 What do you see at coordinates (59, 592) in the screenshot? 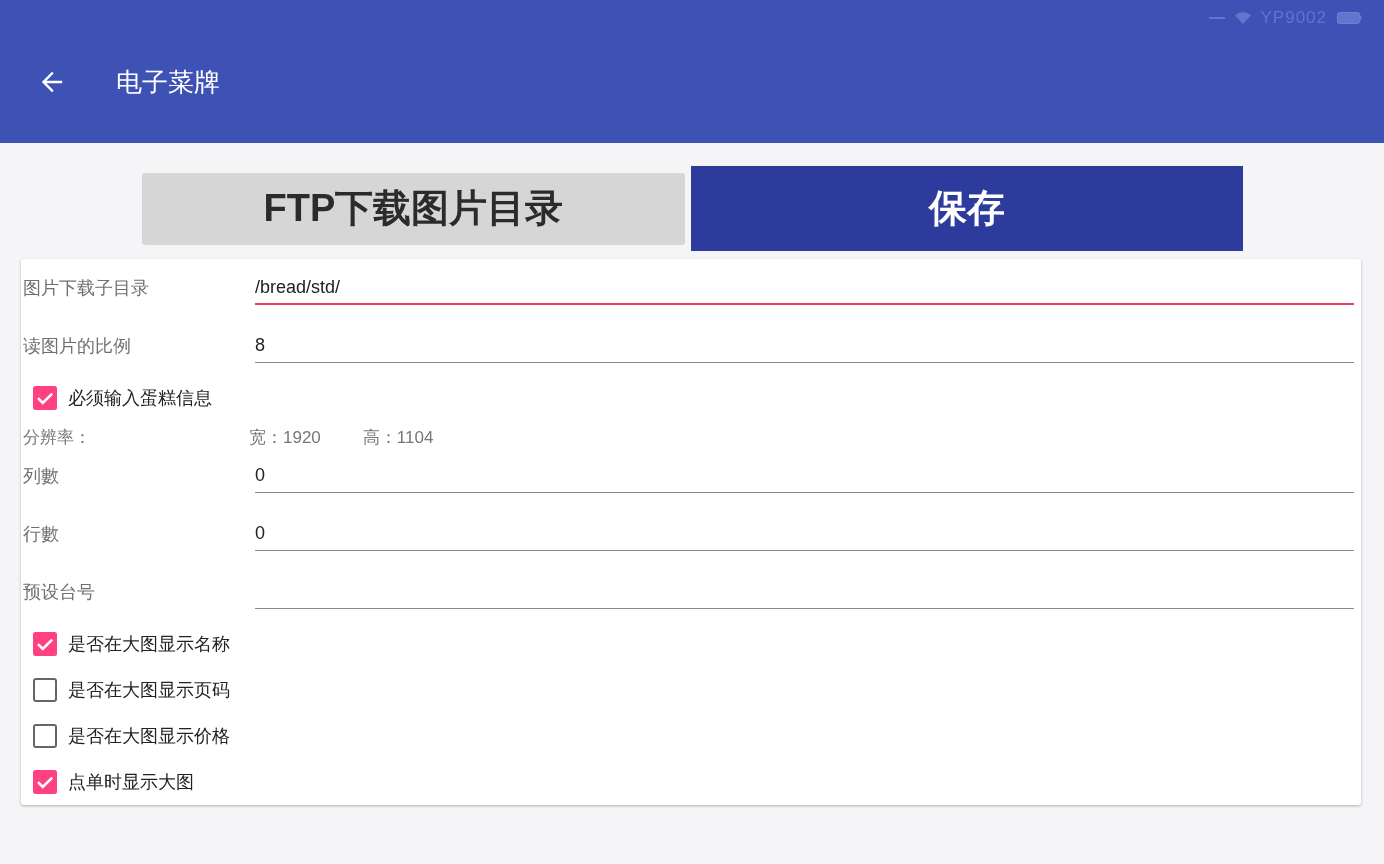
I see `field-label: 预设台号` at bounding box center [59, 592].